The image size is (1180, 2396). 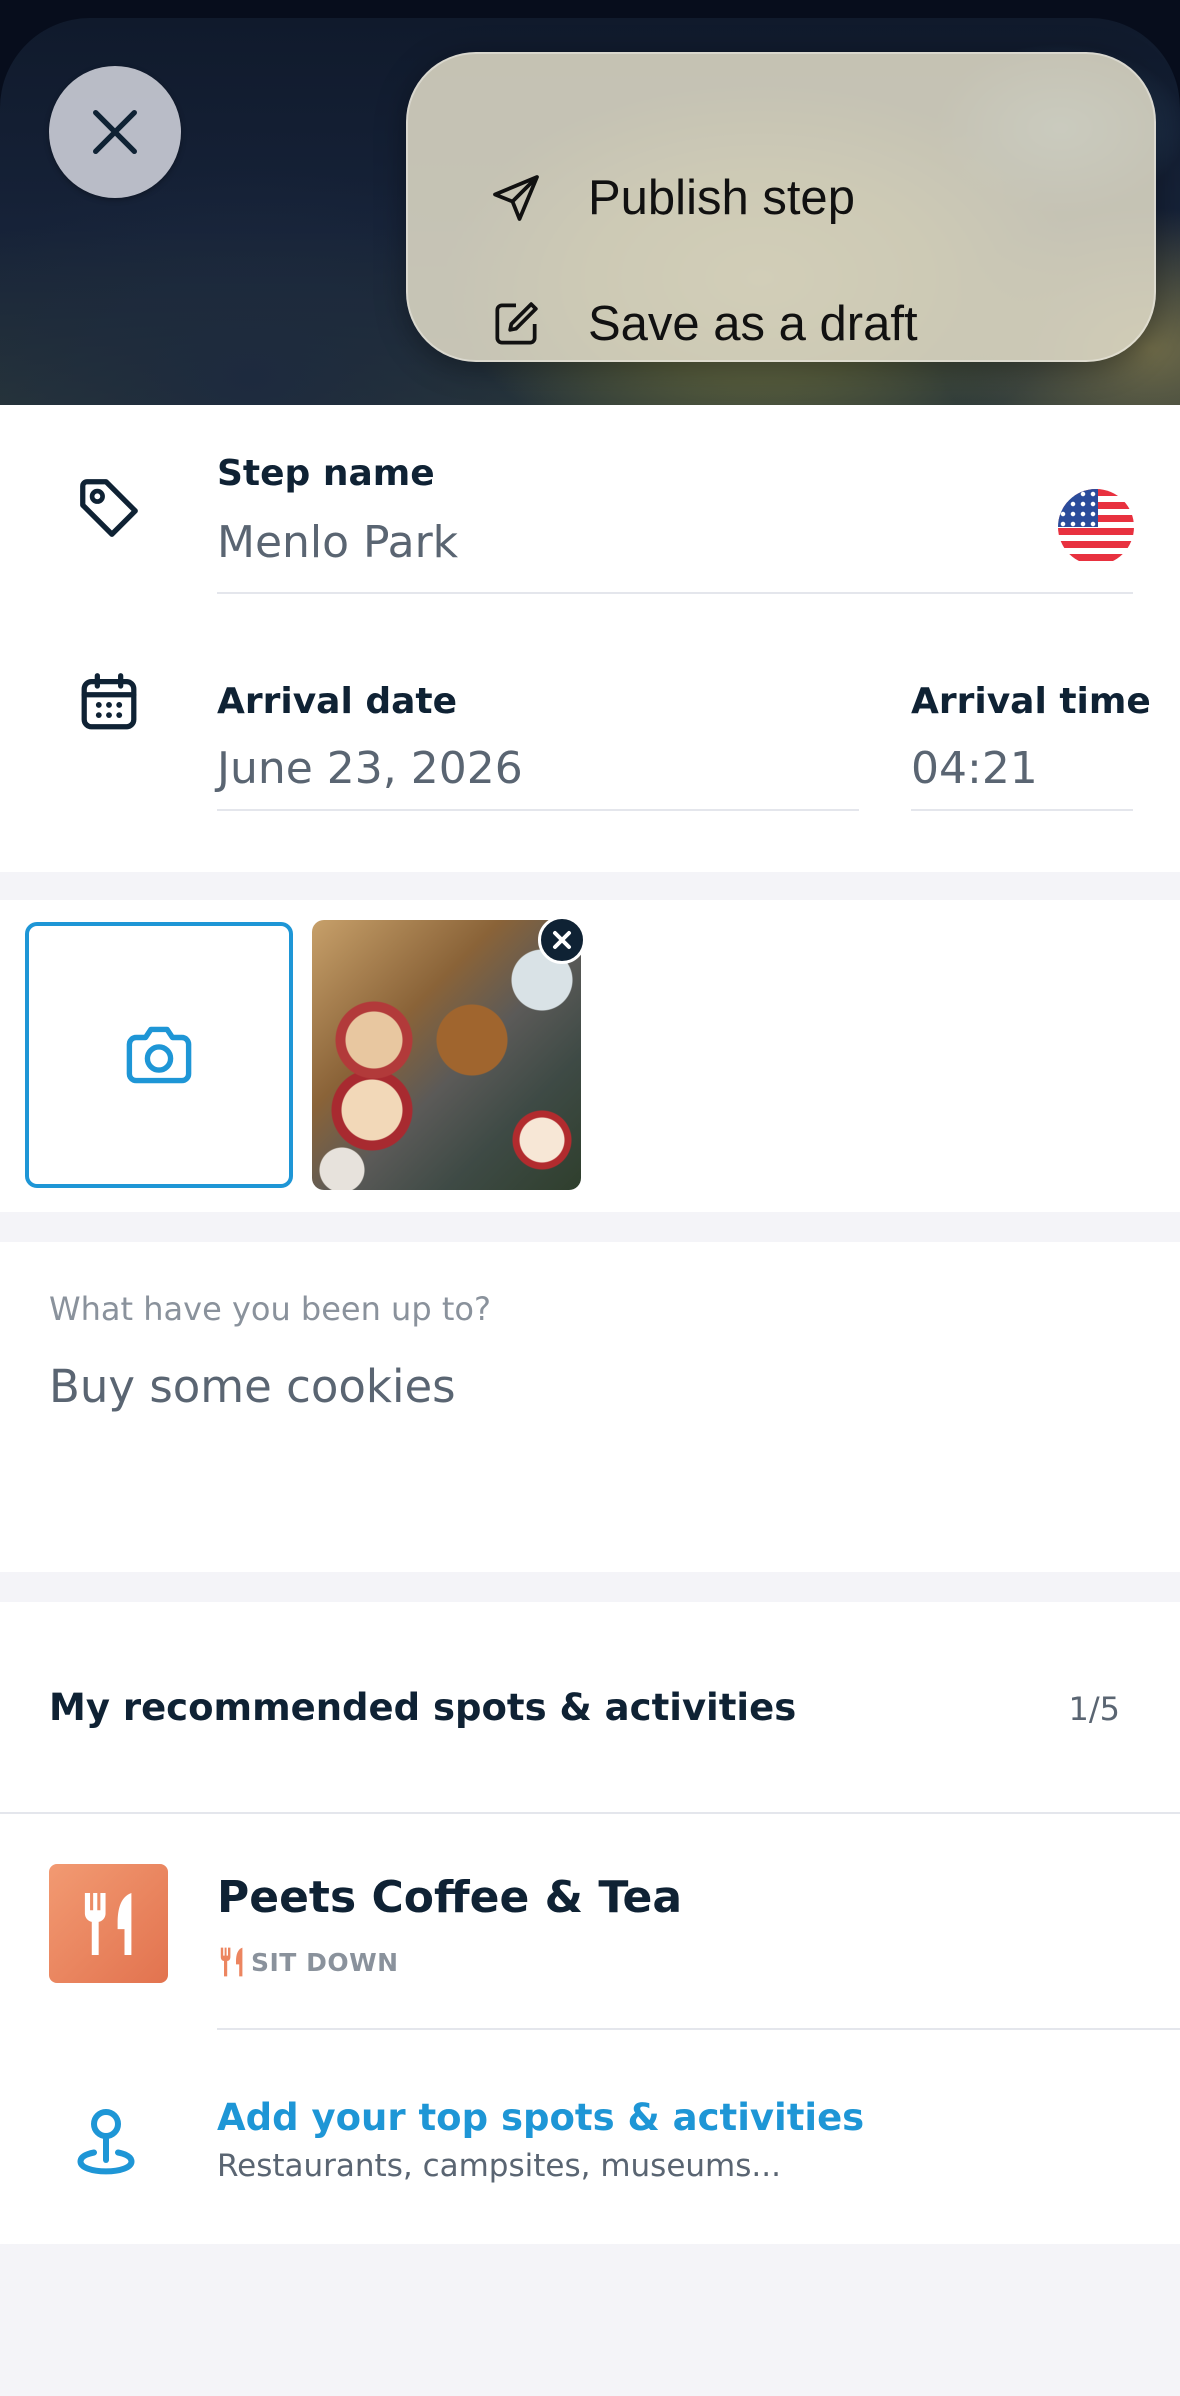 I want to click on spots-count: 1/5, so click(x=1094, y=1709).